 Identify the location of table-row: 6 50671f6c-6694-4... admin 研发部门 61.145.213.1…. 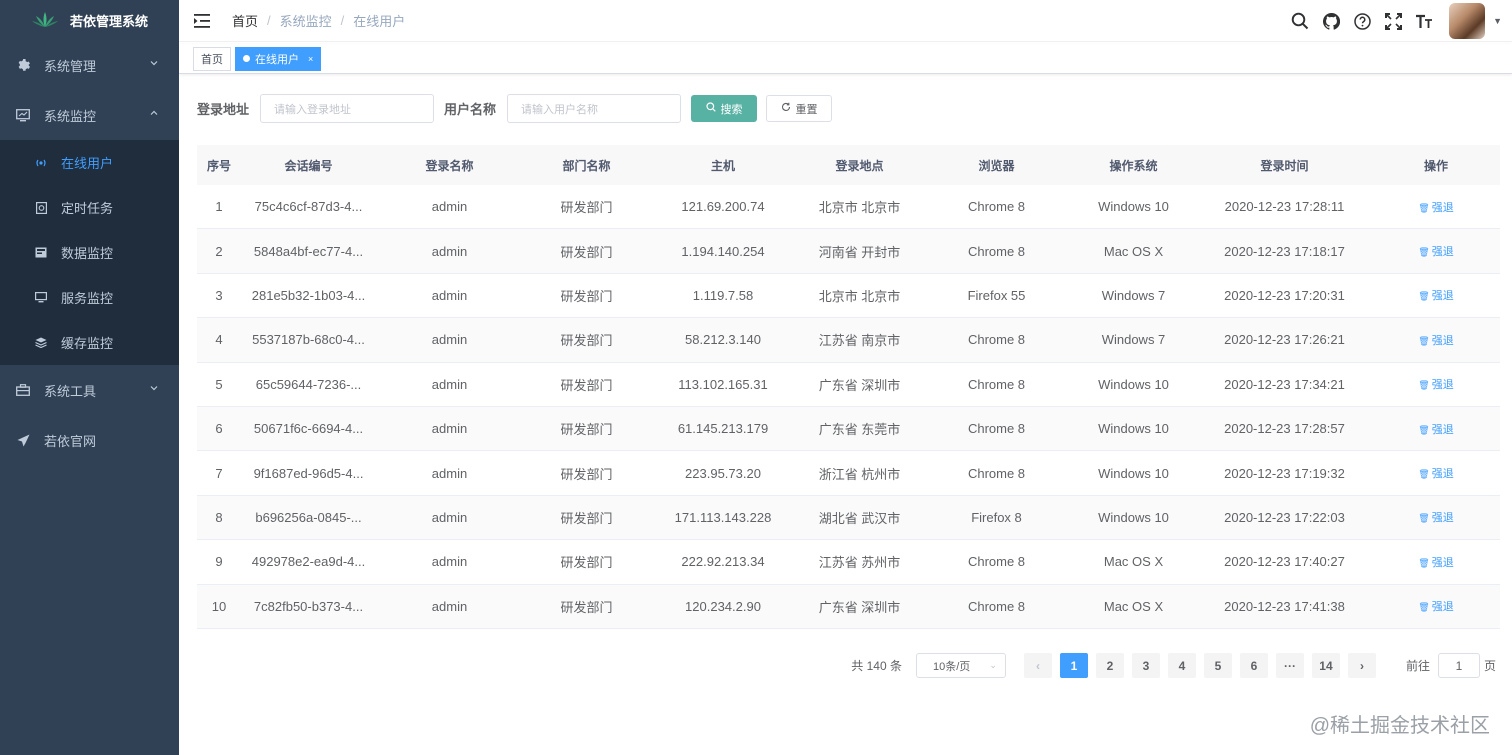
(848, 429).